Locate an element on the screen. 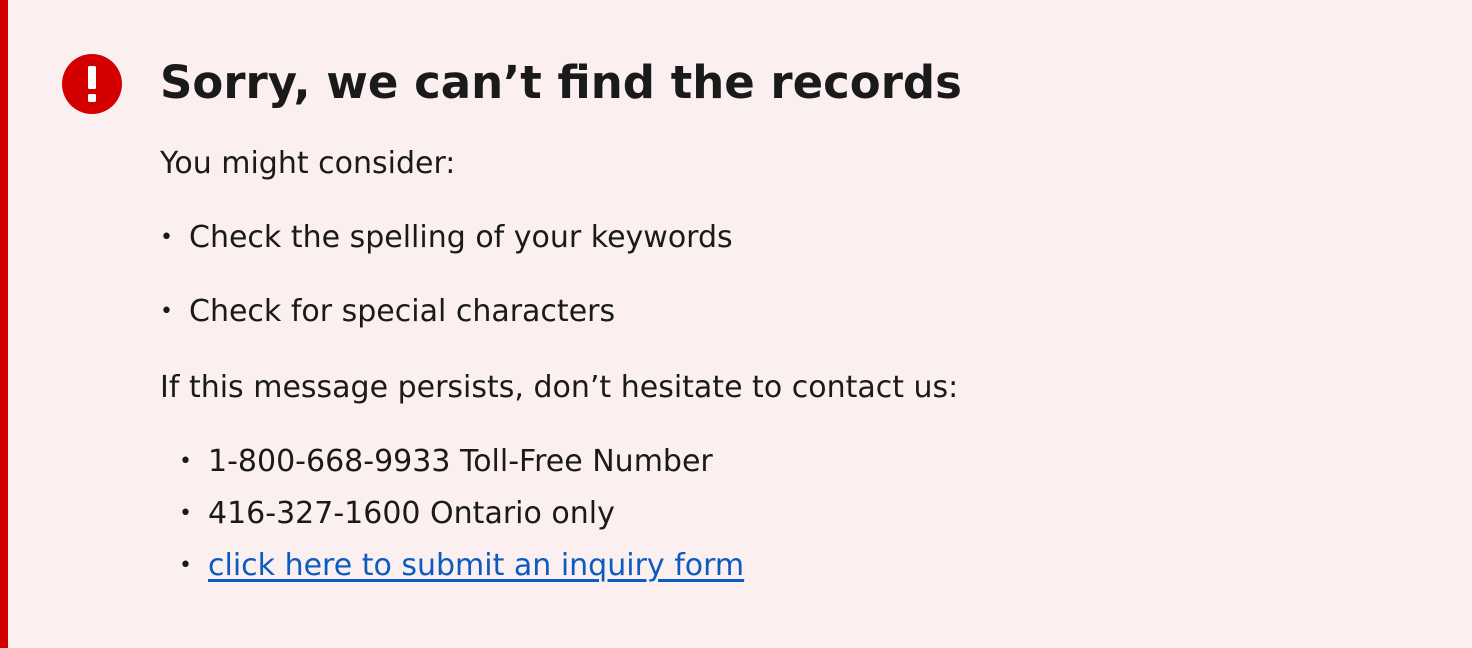 This screenshot has width=1472, height=648. alert-title: Sorry, we can’t find the records is located at coordinates (561, 82).